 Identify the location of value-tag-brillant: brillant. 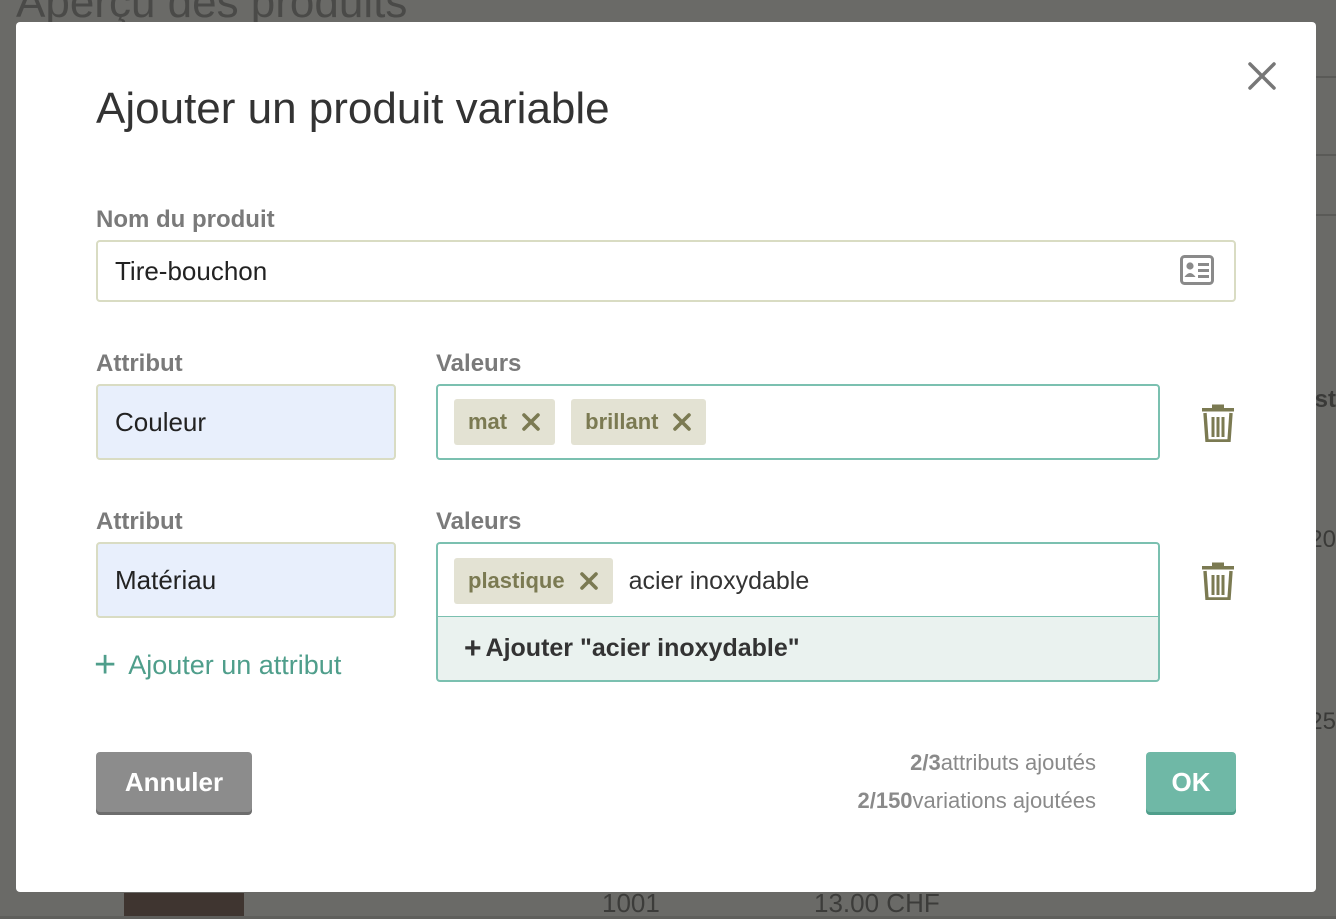
(639, 422).